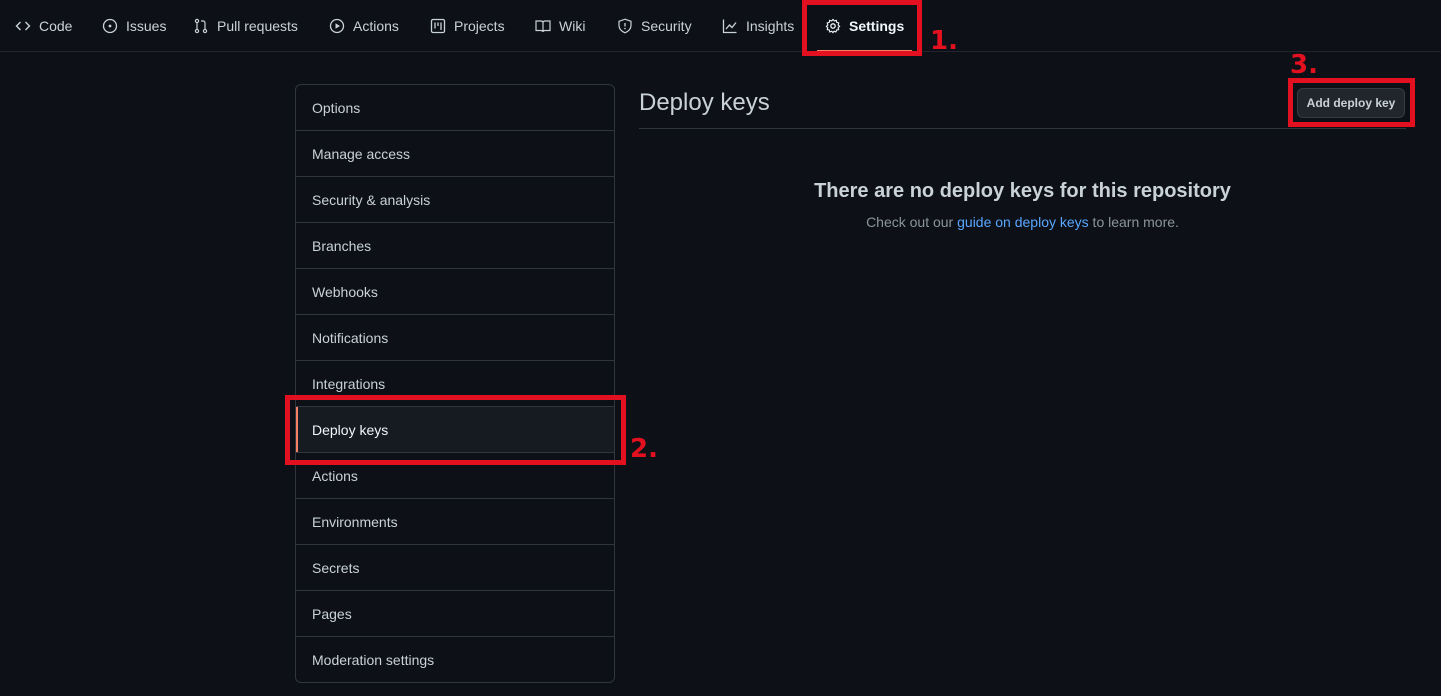 The height and width of the screenshot is (696, 1441). Describe the element at coordinates (373, 659) in the screenshot. I see `menu-item-label: Moderation settings` at that location.